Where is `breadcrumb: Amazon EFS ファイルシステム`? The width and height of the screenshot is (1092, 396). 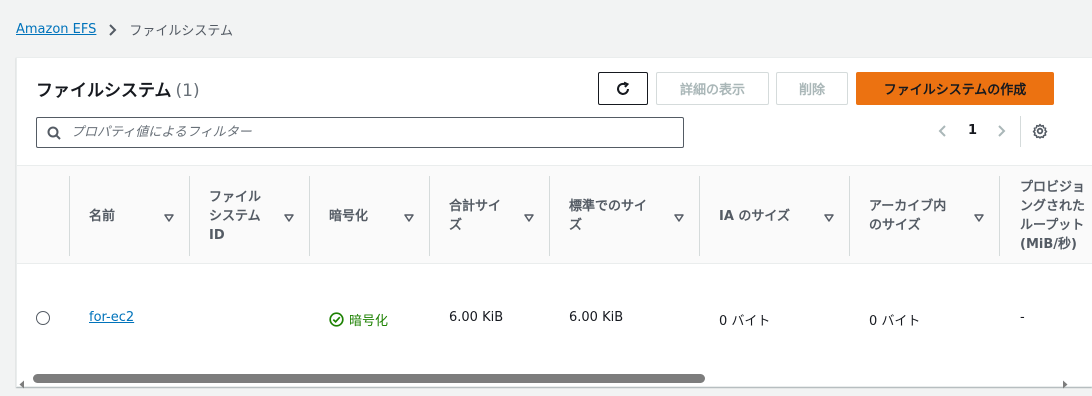
breadcrumb: Amazon EFS ファイルシステム is located at coordinates (124, 29).